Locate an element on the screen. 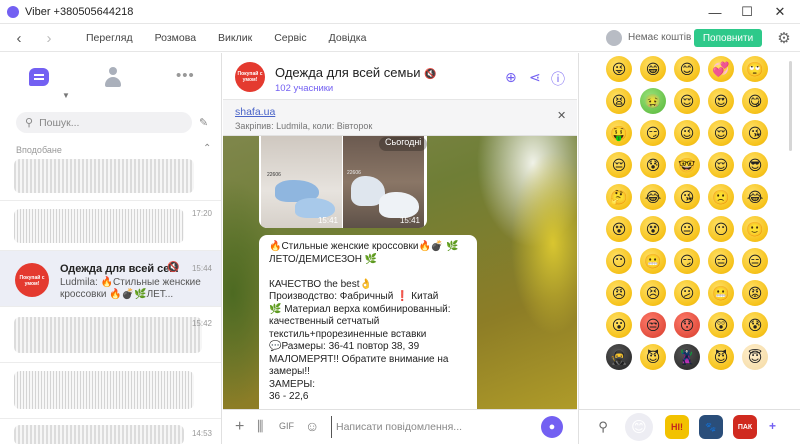 The width and height of the screenshot is (800, 444). gear-icon: ⚙ is located at coordinates (784, 38).